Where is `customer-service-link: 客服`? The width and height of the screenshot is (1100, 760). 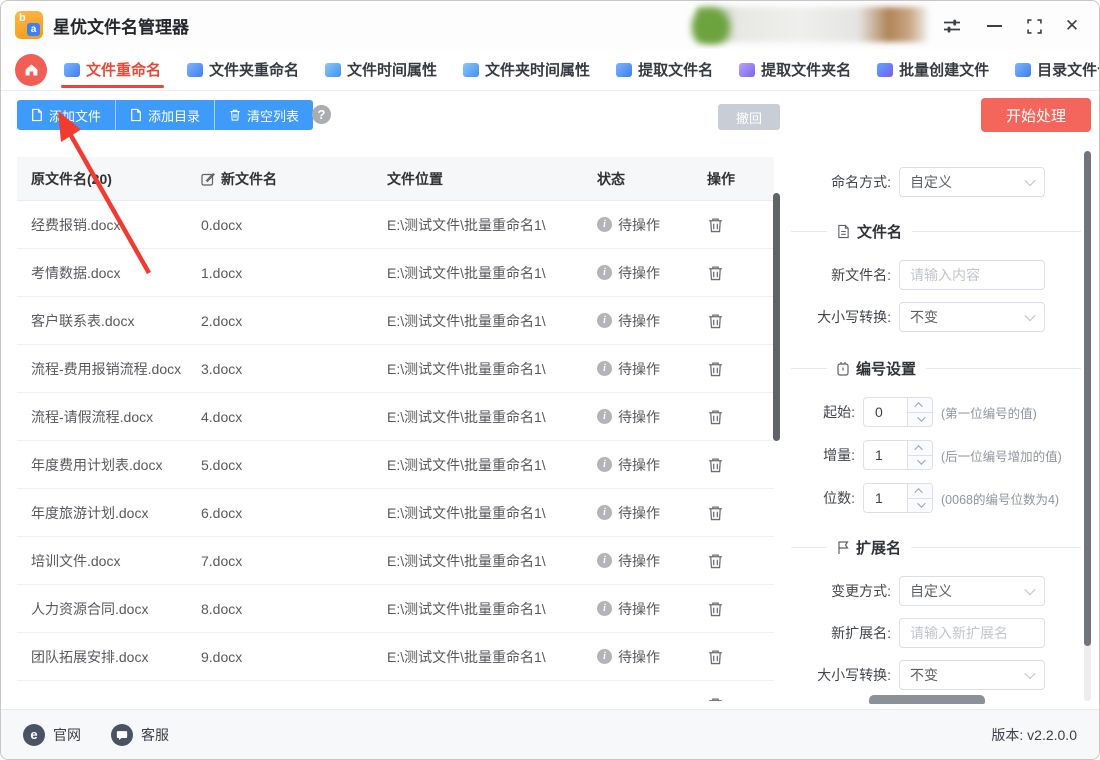 customer-service-link: 客服 is located at coordinates (140, 734).